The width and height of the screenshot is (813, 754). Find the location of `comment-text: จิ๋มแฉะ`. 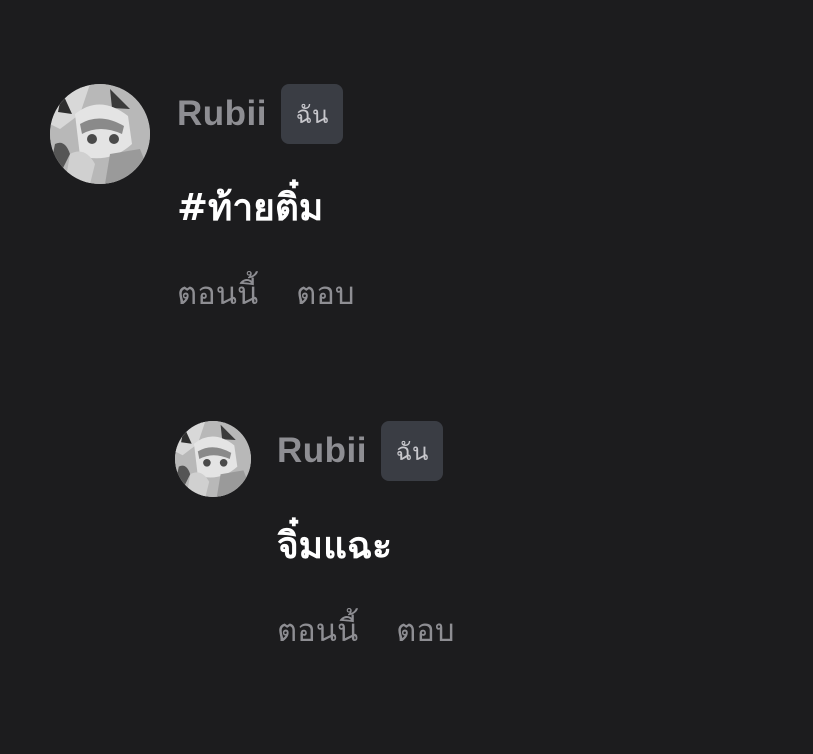

comment-text: จิ๋มแฉะ is located at coordinates (334, 545).